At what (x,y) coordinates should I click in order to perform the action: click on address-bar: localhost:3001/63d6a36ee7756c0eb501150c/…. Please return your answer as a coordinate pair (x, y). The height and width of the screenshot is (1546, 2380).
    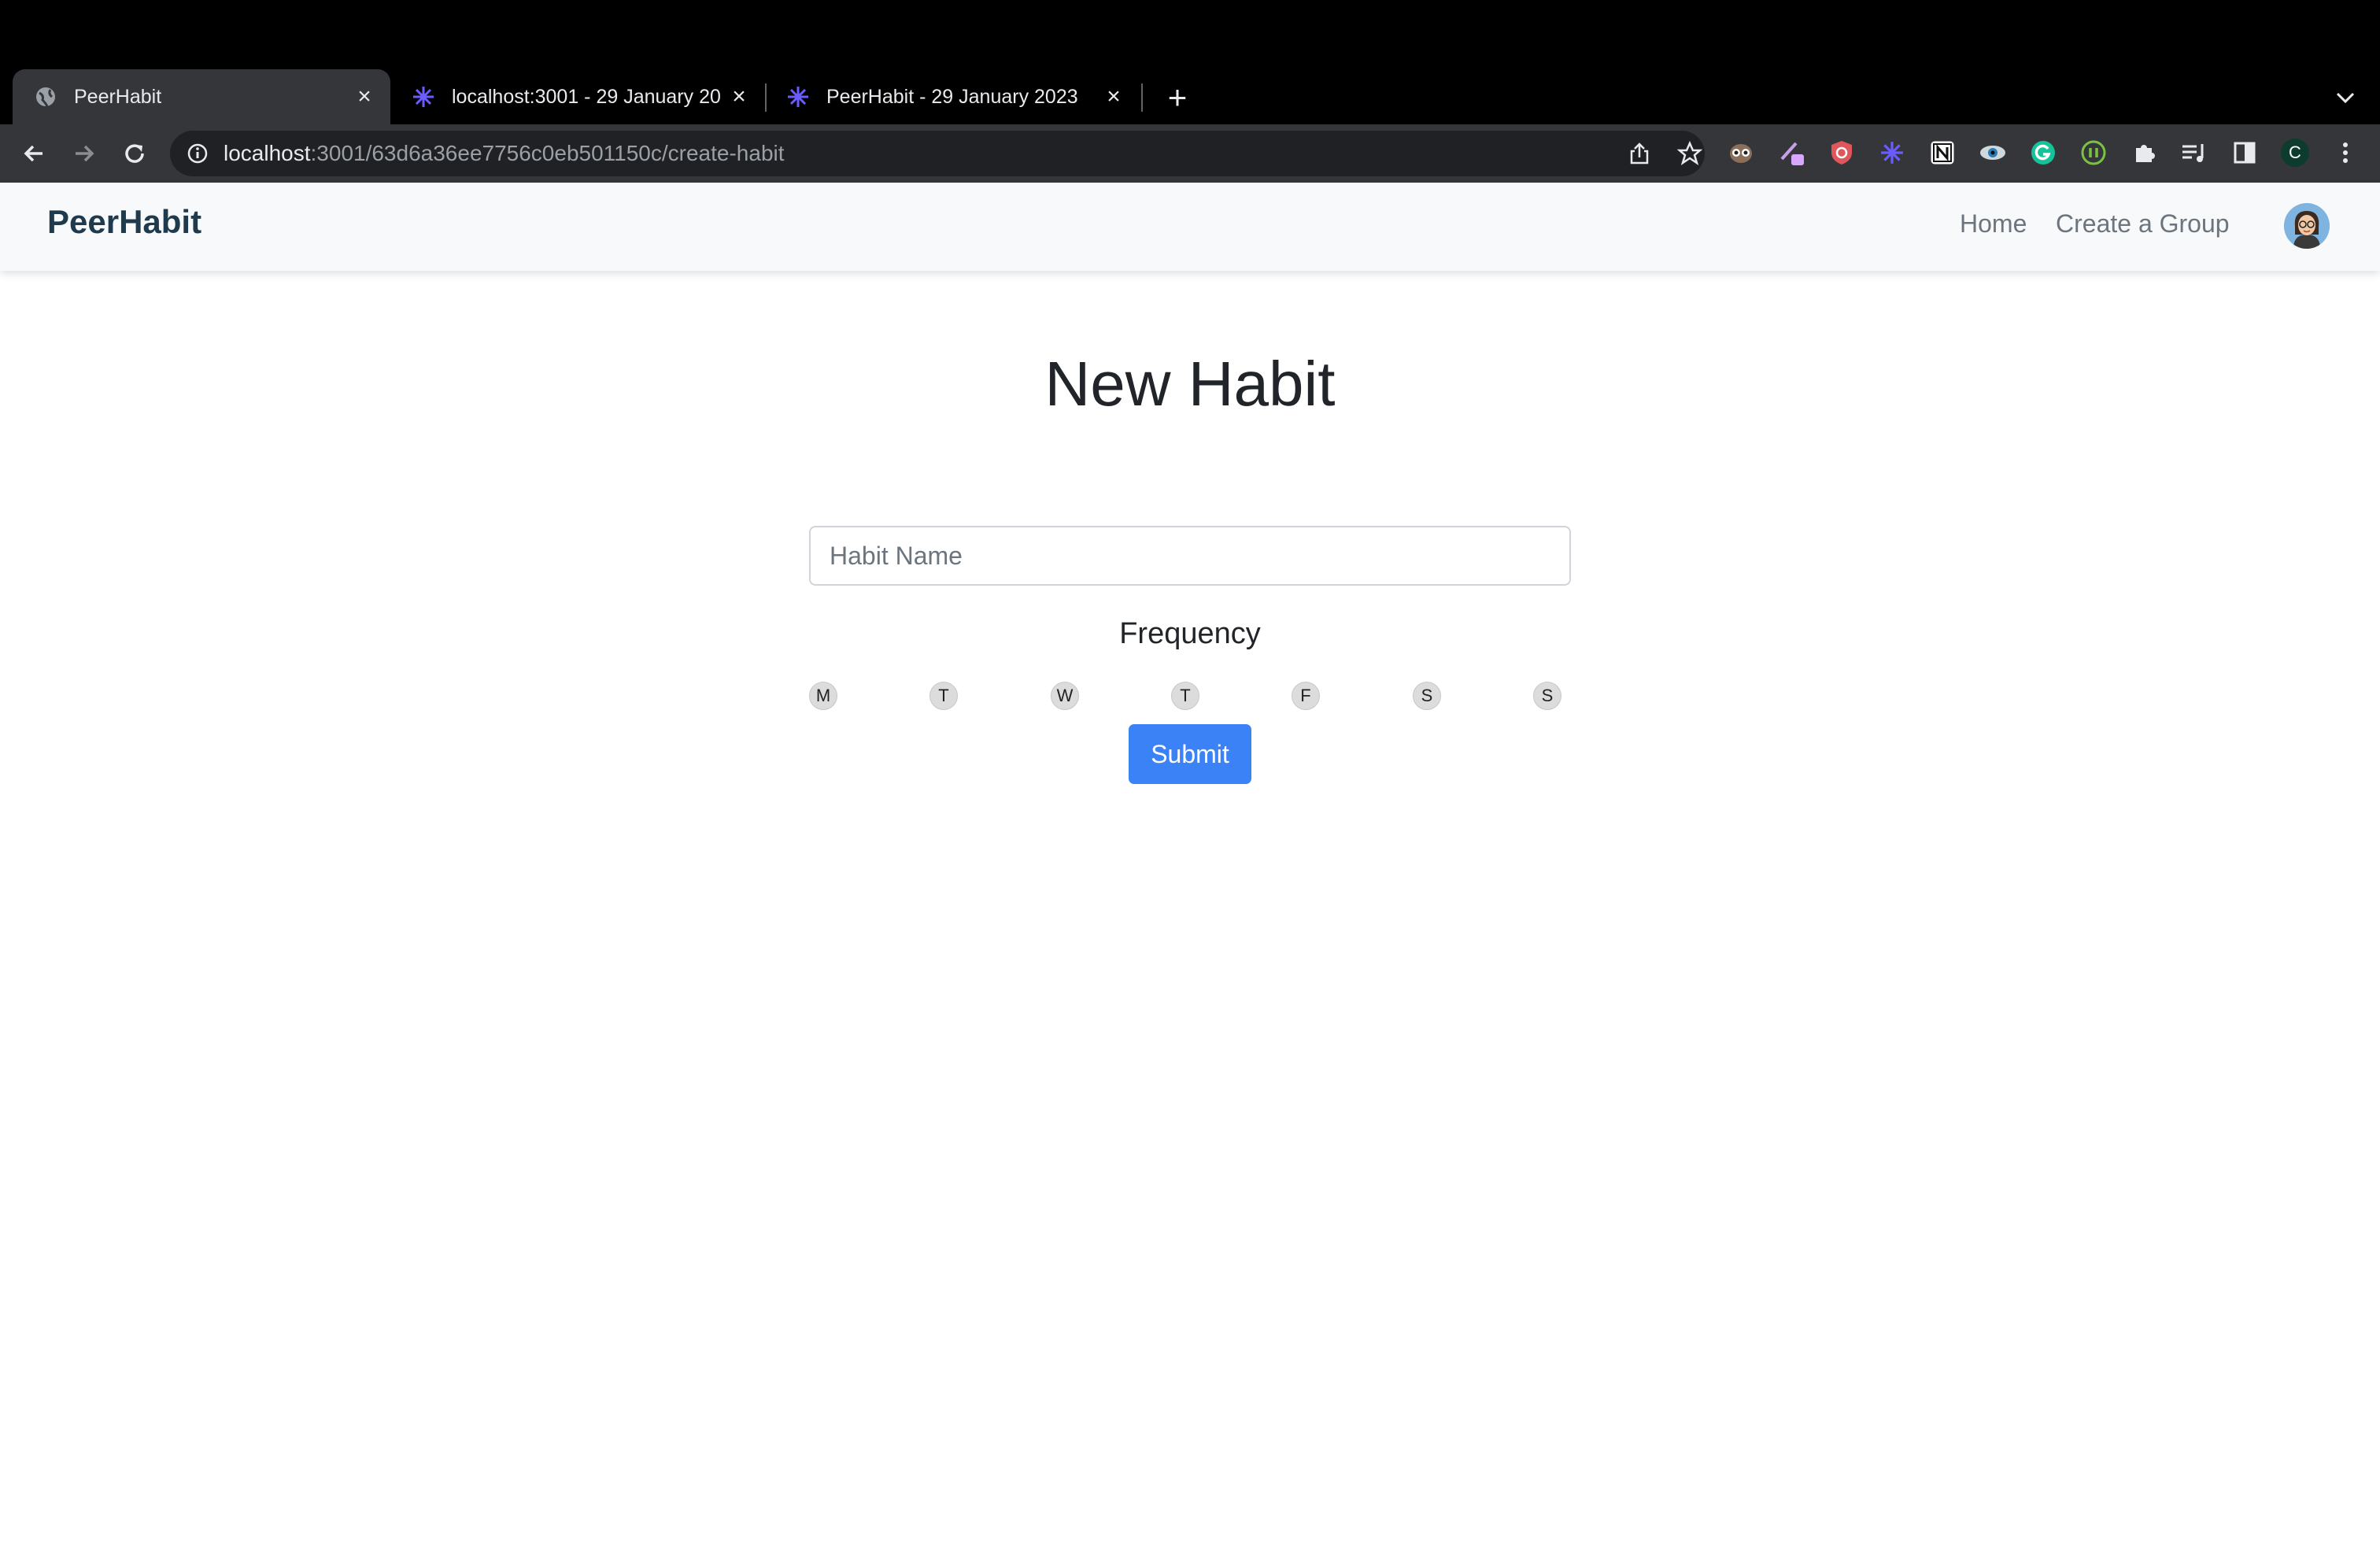
    Looking at the image, I should click on (937, 153).